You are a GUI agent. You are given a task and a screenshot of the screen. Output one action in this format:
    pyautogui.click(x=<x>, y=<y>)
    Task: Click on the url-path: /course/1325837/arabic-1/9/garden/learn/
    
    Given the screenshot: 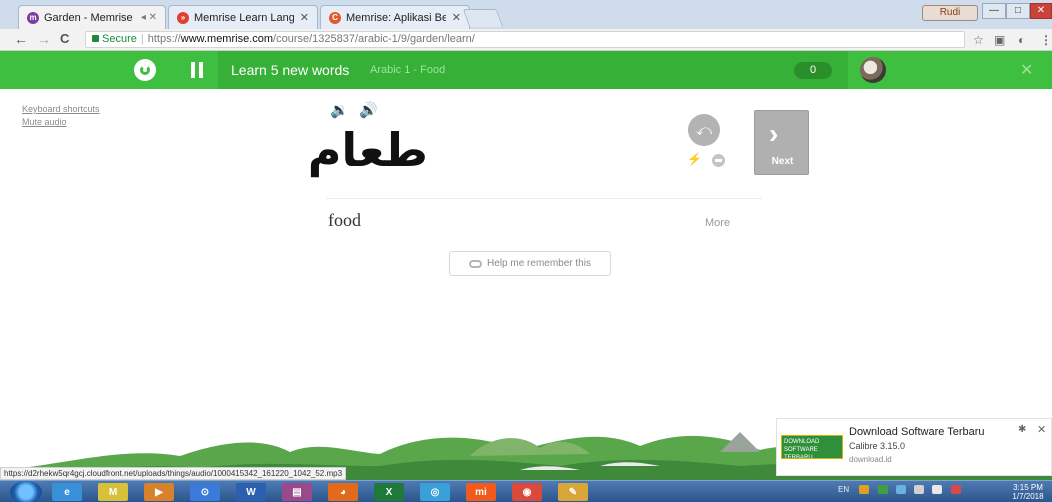 What is the action you would take?
    pyautogui.click(x=374, y=39)
    